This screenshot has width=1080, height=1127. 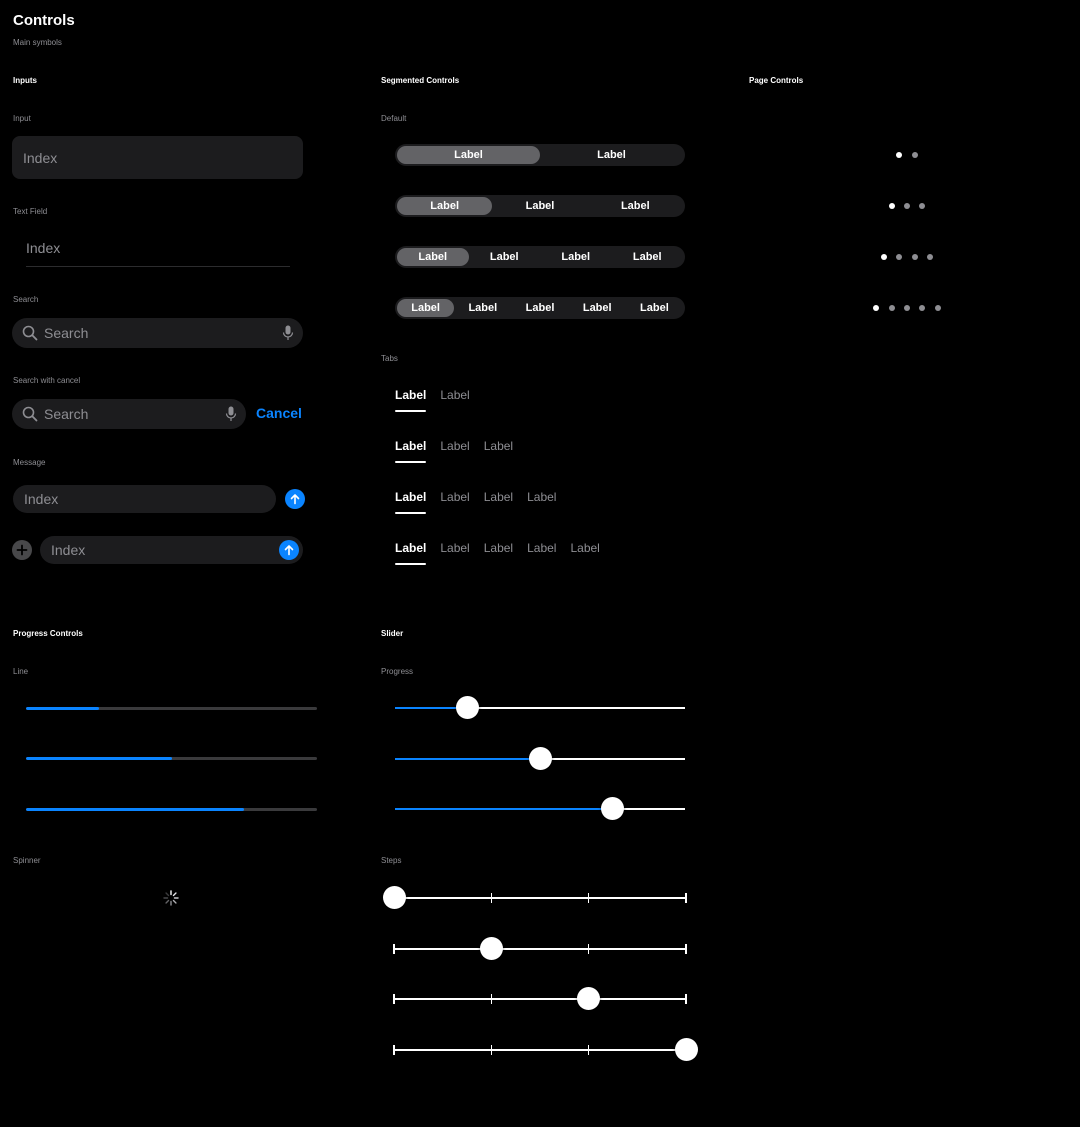 What do you see at coordinates (47, 380) in the screenshot?
I see `search-cancel-label: Search with cancel` at bounding box center [47, 380].